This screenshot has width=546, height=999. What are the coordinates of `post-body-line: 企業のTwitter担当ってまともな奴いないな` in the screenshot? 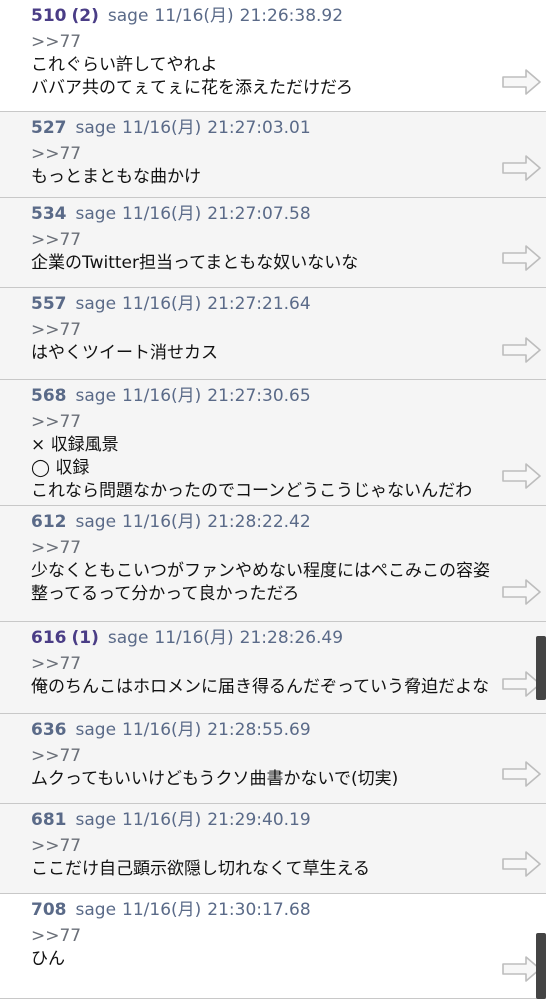 It's located at (195, 263).